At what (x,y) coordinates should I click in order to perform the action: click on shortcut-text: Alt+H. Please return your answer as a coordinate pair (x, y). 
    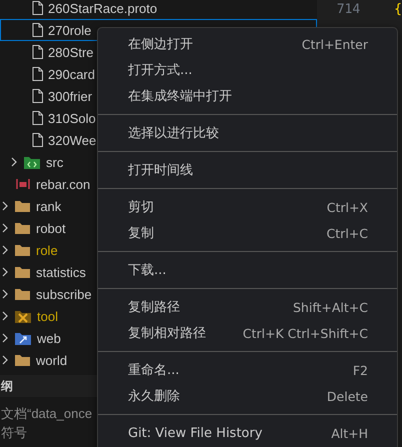
    Looking at the image, I should click on (349, 433).